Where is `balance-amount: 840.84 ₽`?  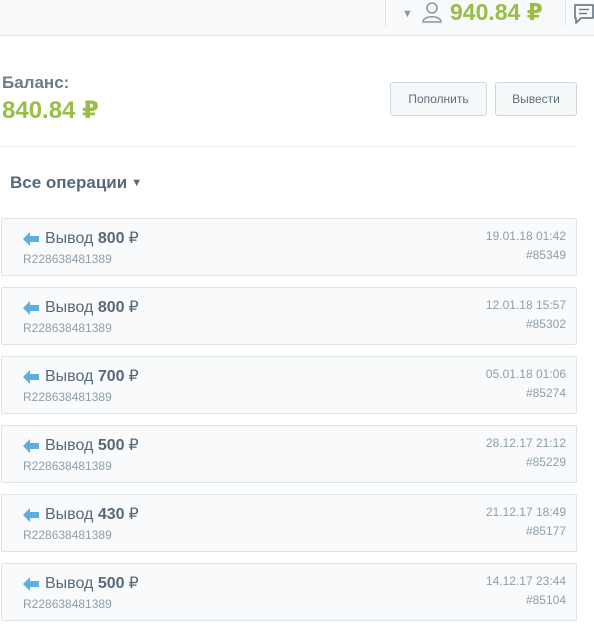 balance-amount: 840.84 ₽ is located at coordinates (50, 110).